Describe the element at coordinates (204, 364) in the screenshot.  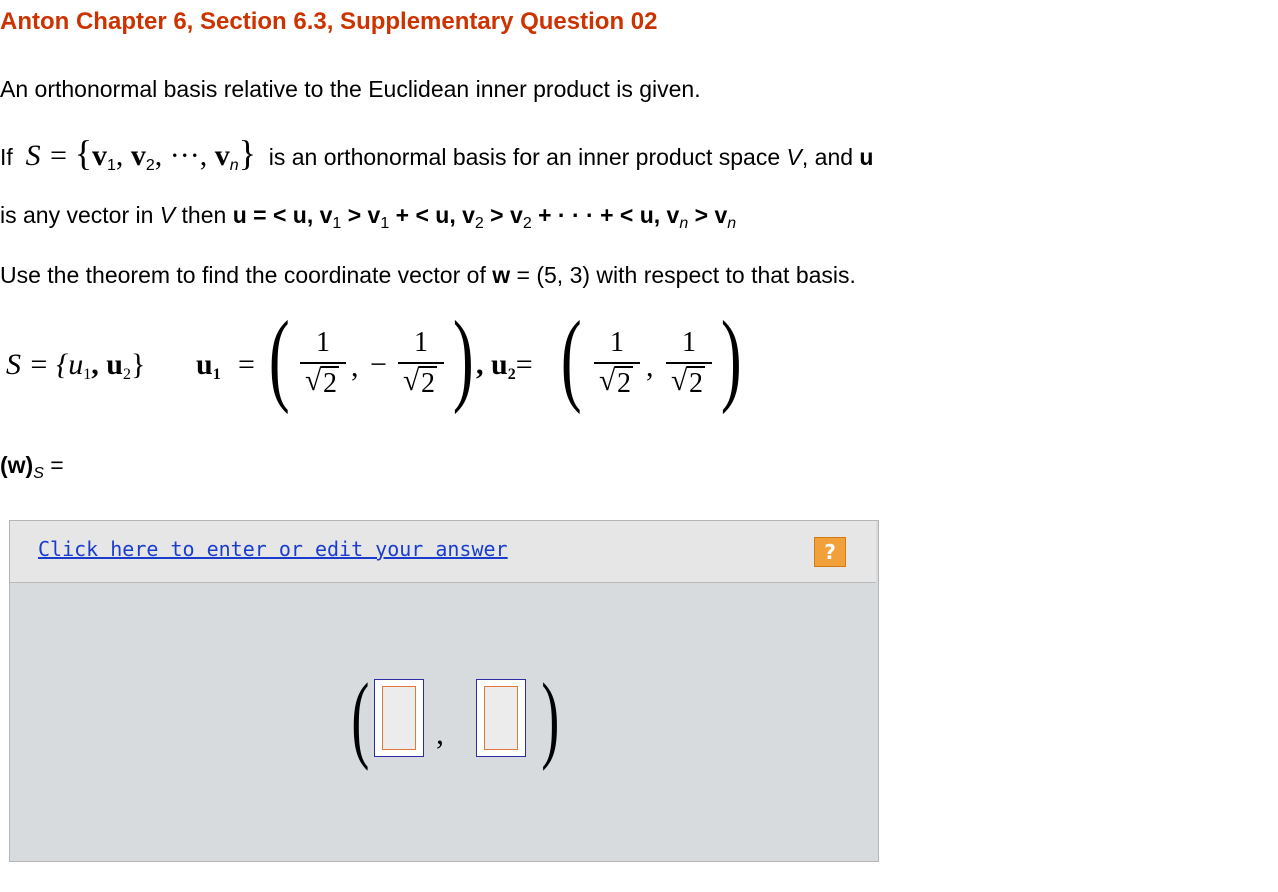
I see `u1-symbol: u` at that location.